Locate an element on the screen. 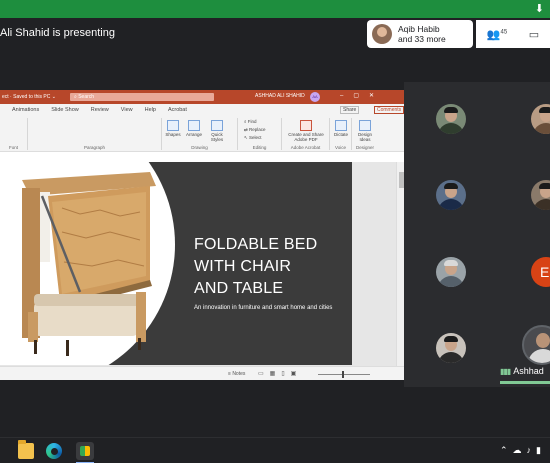 This screenshot has width=550, height=463. participant-chip: Aqib Habib and 33 more is located at coordinates (420, 34).